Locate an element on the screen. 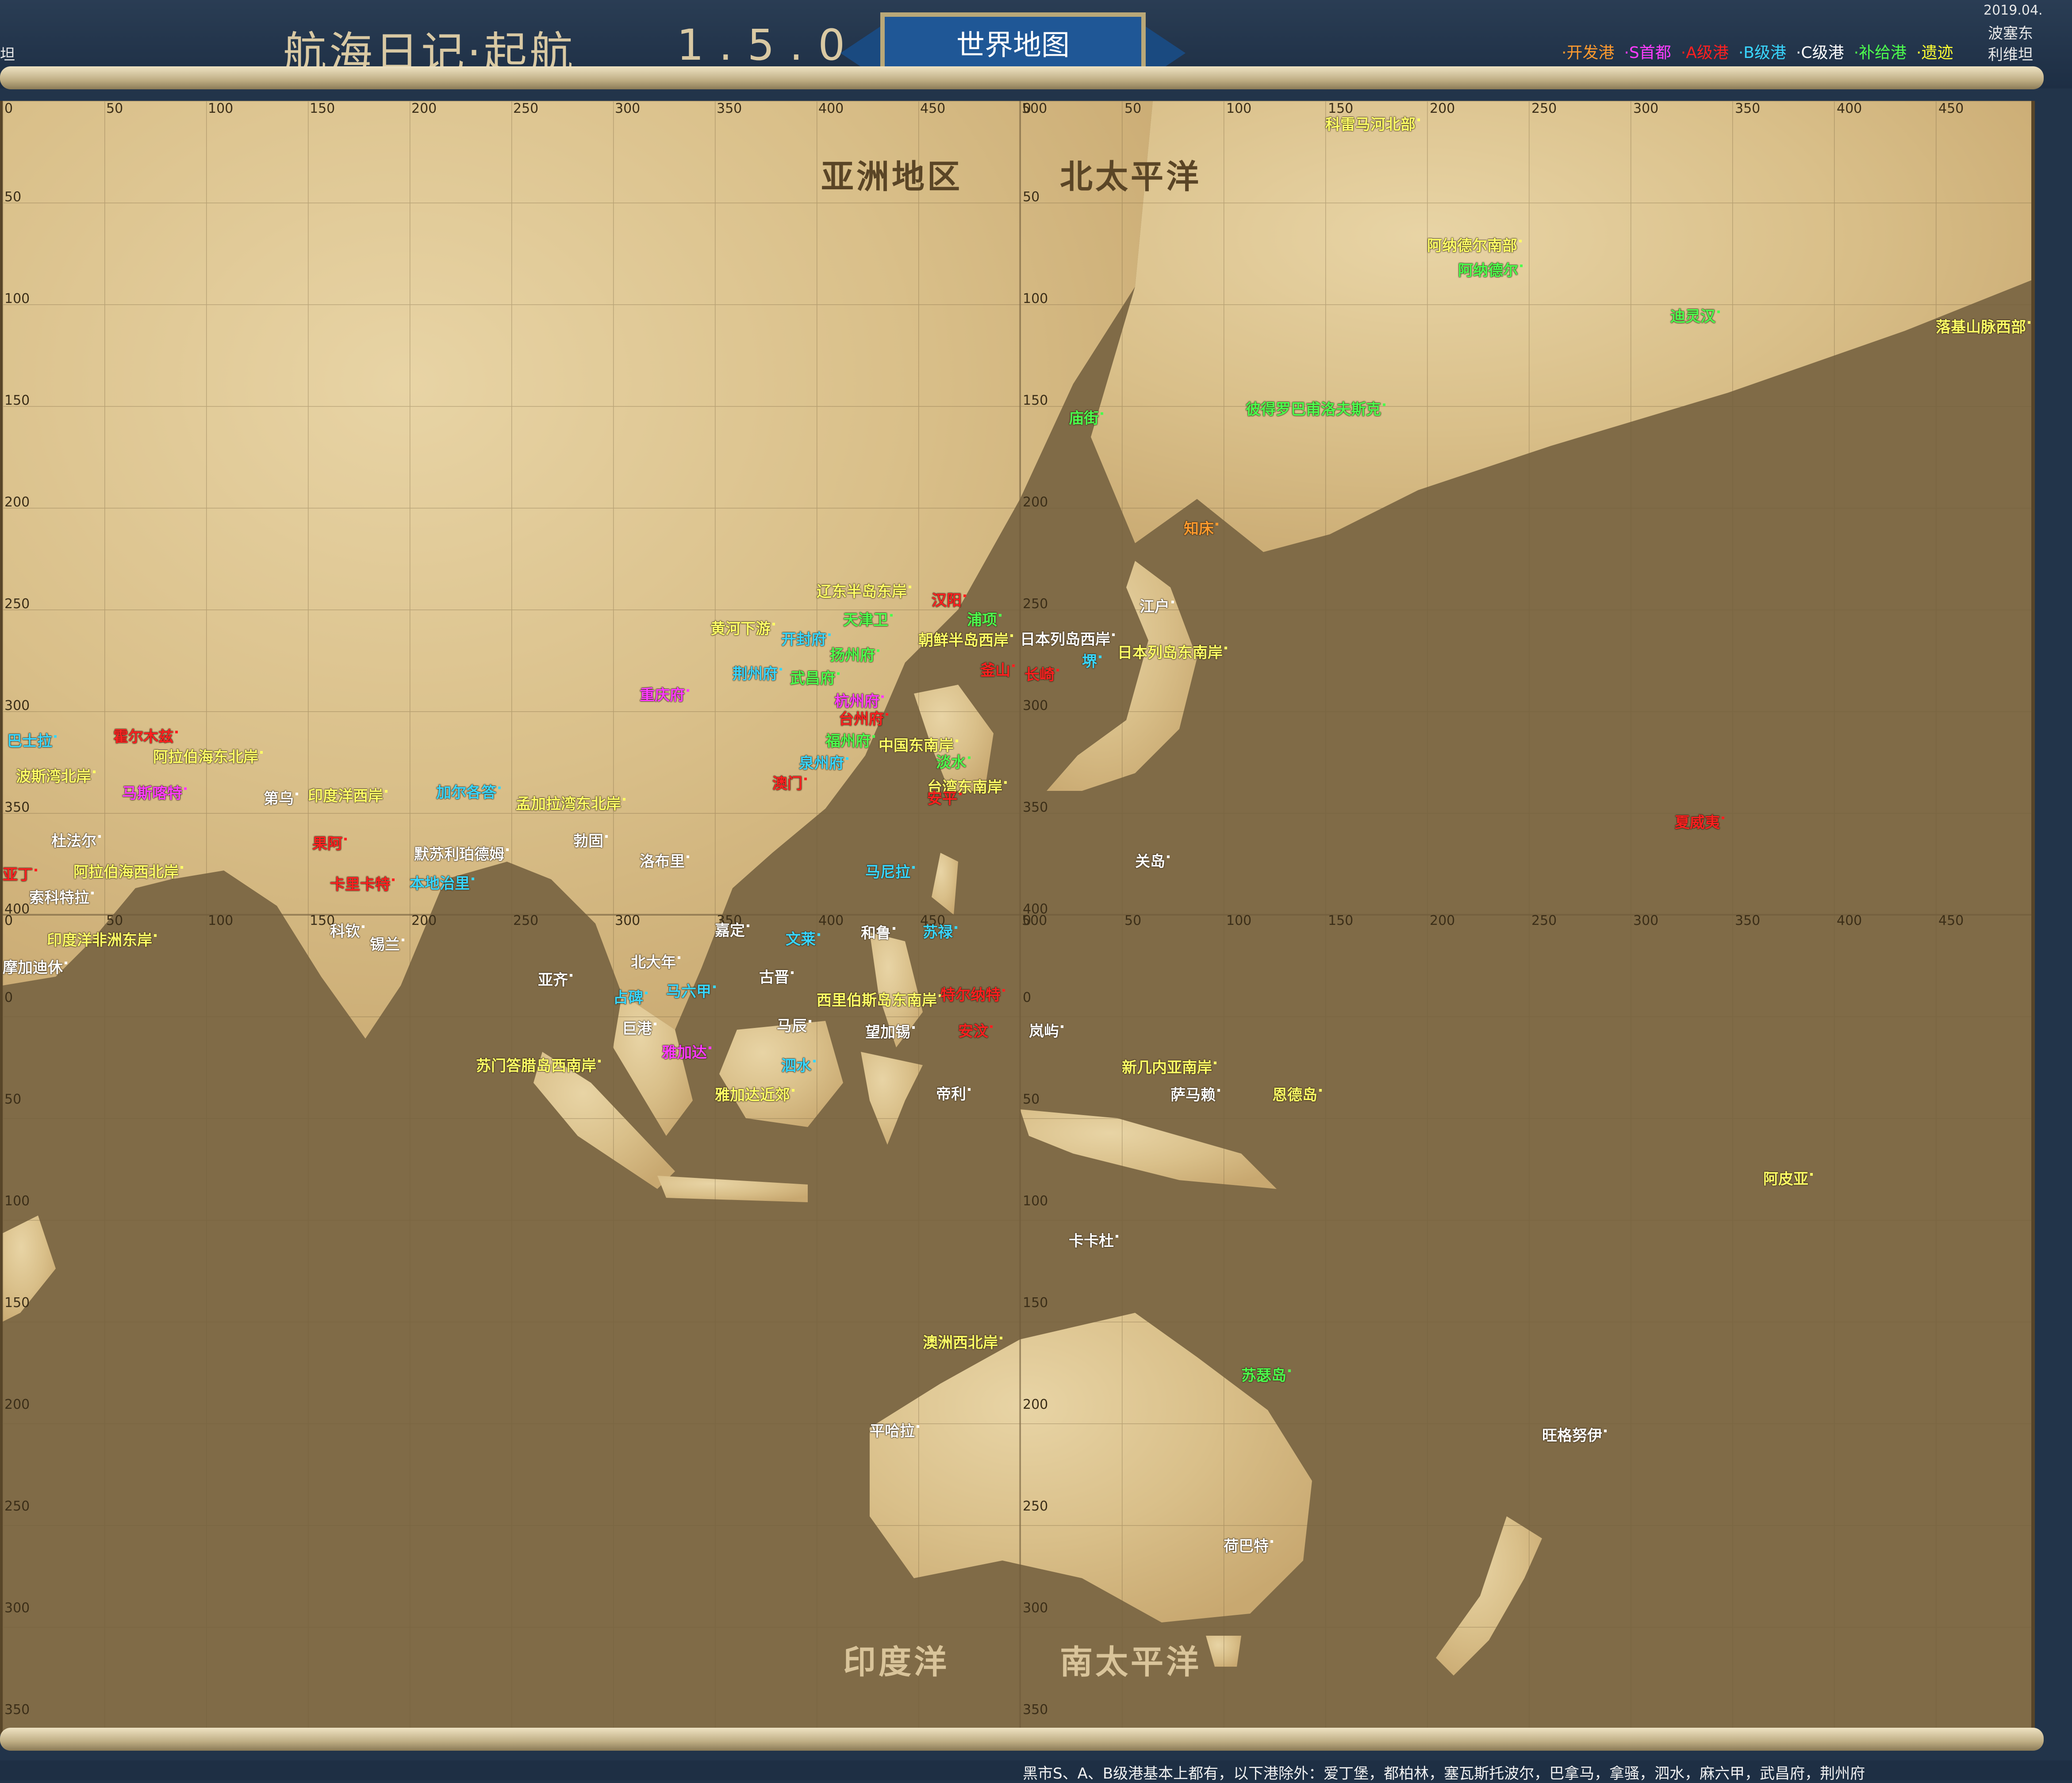 The height and width of the screenshot is (1783, 2072). port-label: 和鲁 is located at coordinates (878, 932).